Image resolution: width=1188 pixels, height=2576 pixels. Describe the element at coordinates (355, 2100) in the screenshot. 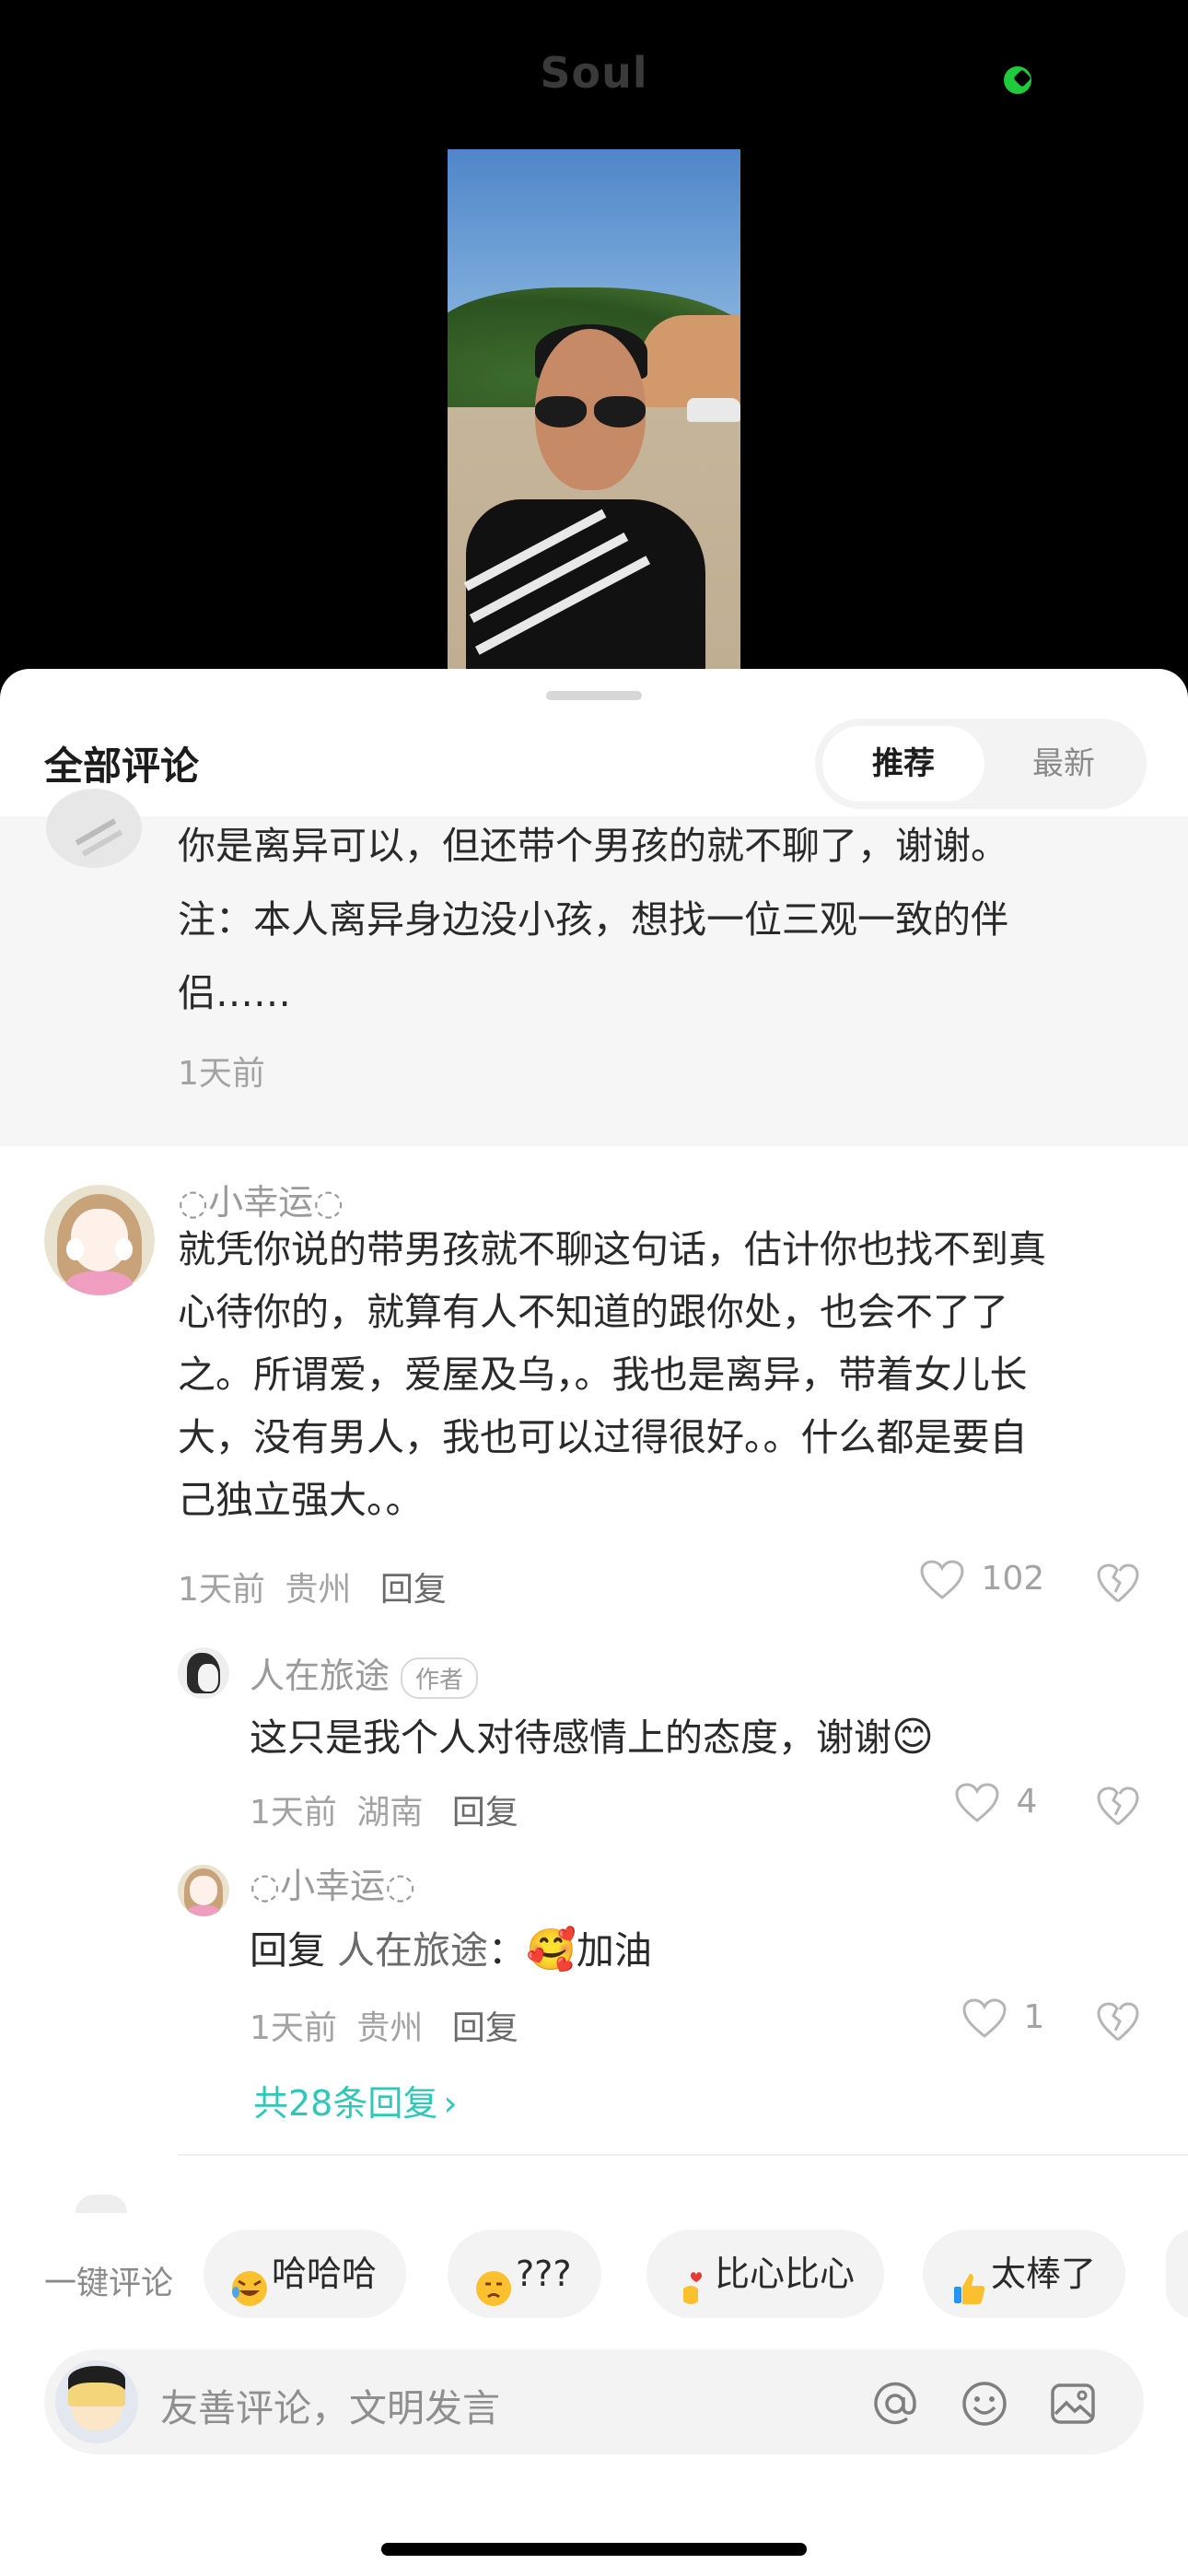

I see `more-replies-link: 共28条回复 ›` at that location.